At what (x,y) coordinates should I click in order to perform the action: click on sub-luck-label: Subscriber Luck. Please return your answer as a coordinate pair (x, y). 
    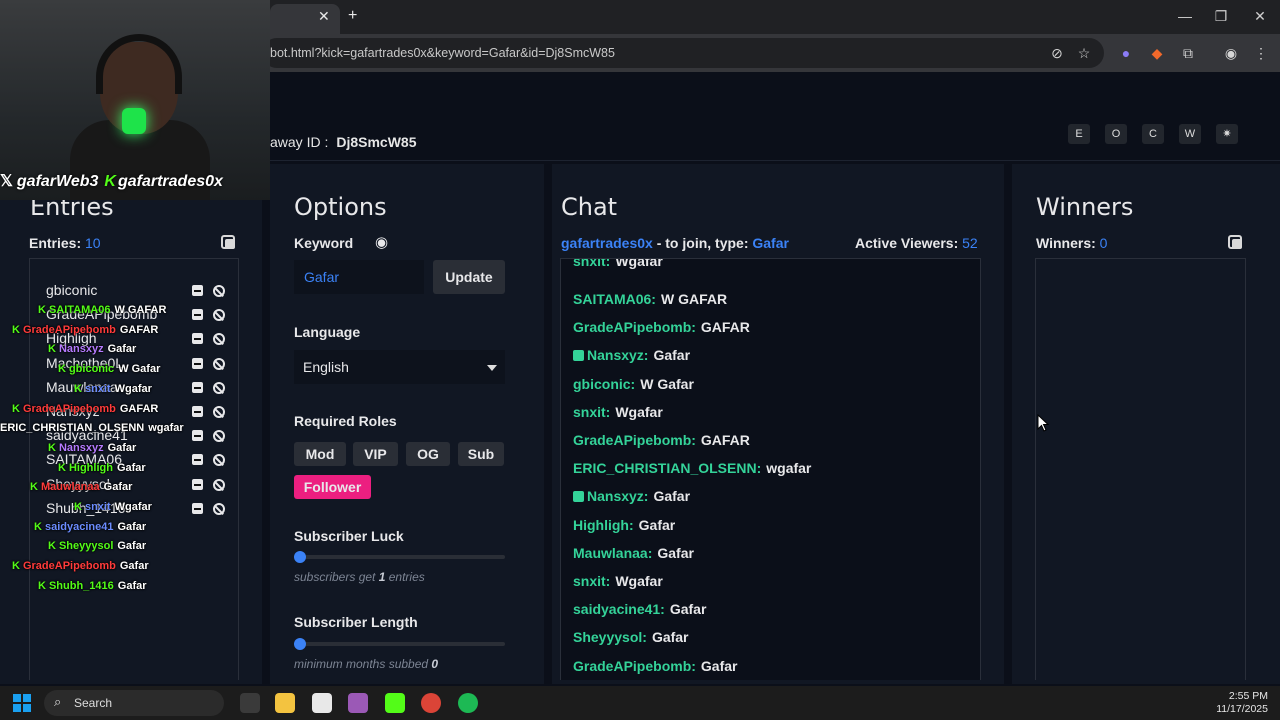
    Looking at the image, I should click on (349, 536).